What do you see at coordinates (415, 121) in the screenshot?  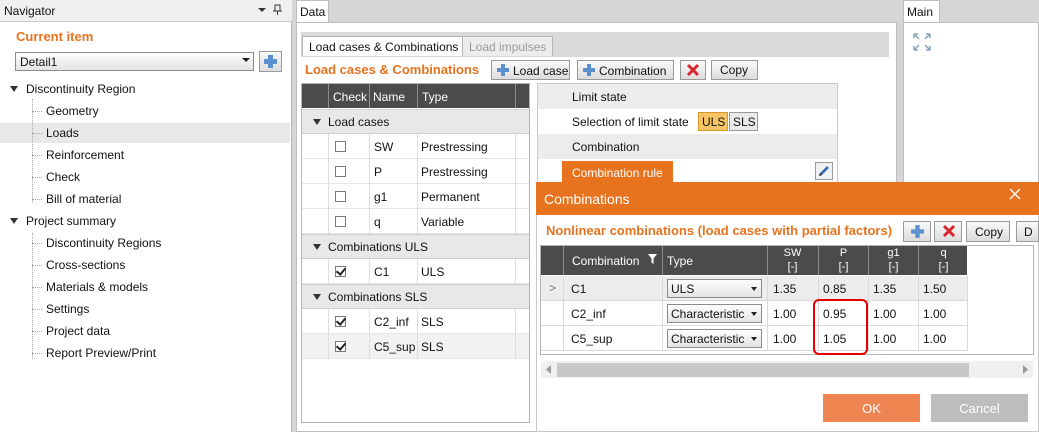 I see `group-row: Load cases` at bounding box center [415, 121].